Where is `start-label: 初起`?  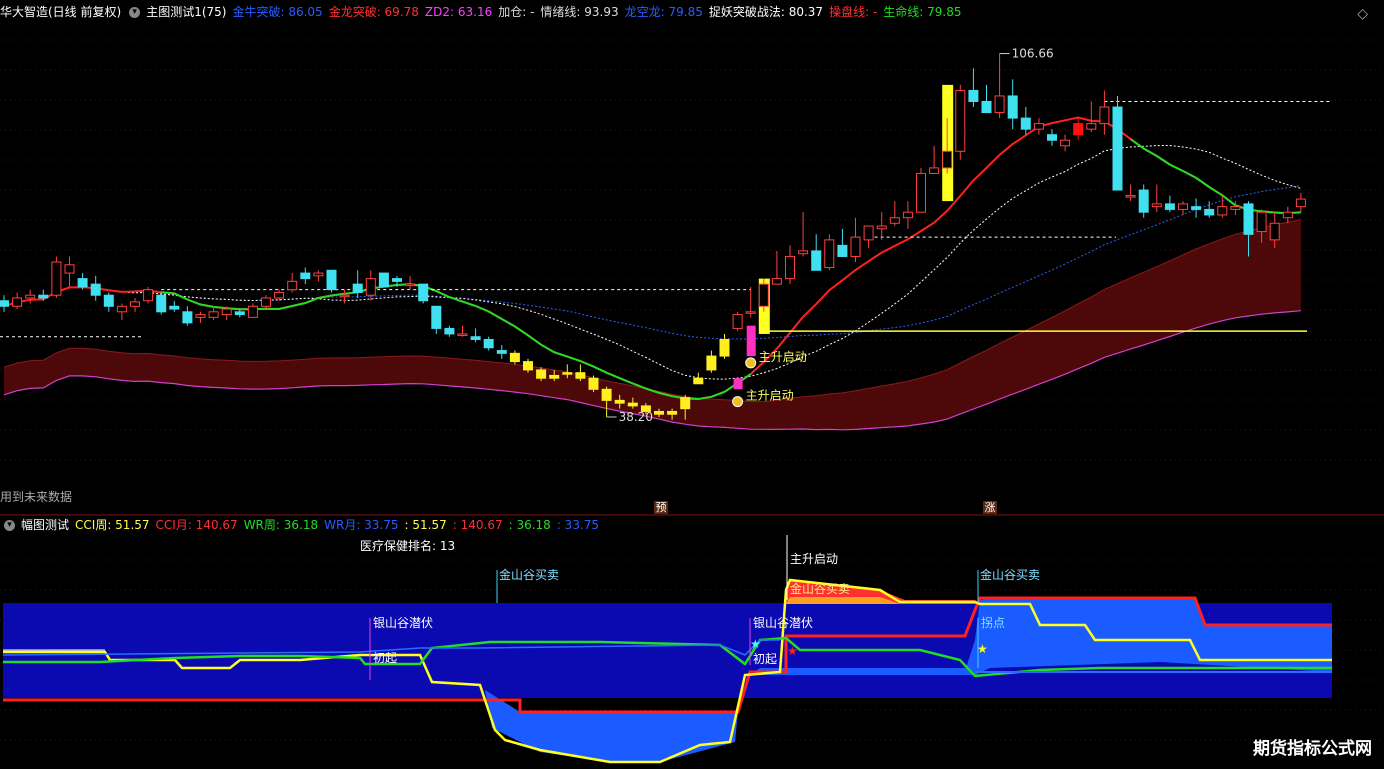 start-label: 初起 is located at coordinates (765, 659).